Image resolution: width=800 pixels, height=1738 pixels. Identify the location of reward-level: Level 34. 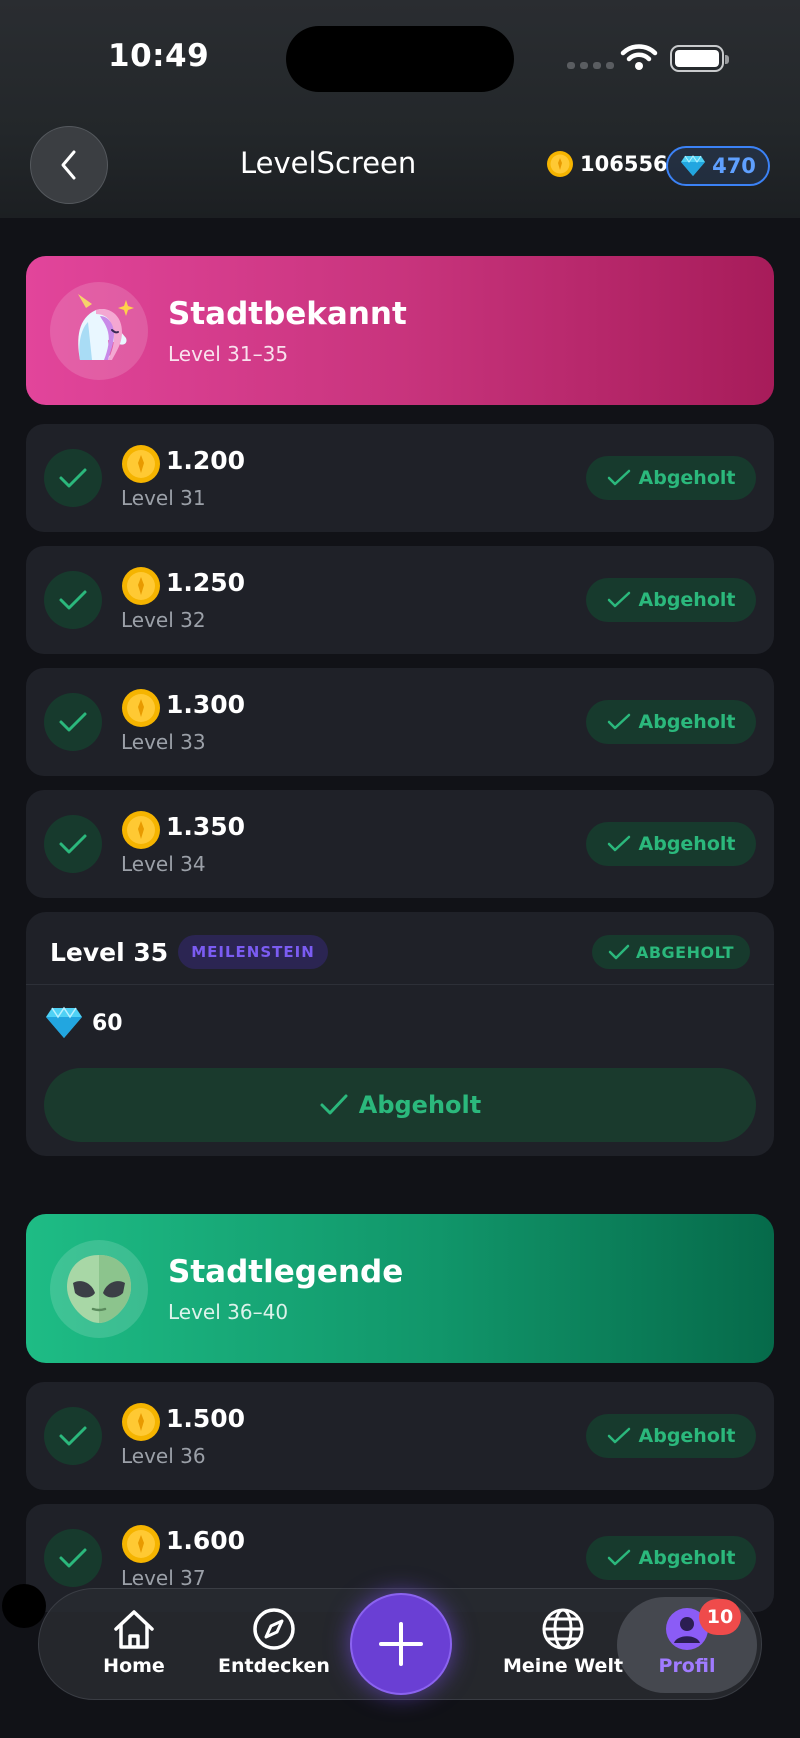
(163, 864).